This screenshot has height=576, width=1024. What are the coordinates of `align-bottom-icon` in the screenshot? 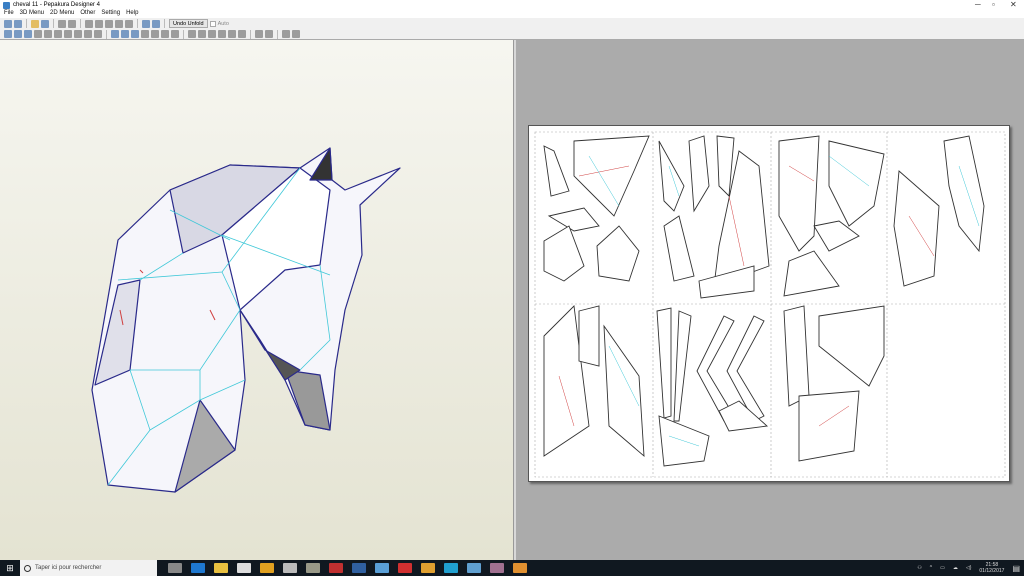 It's located at (242, 34).